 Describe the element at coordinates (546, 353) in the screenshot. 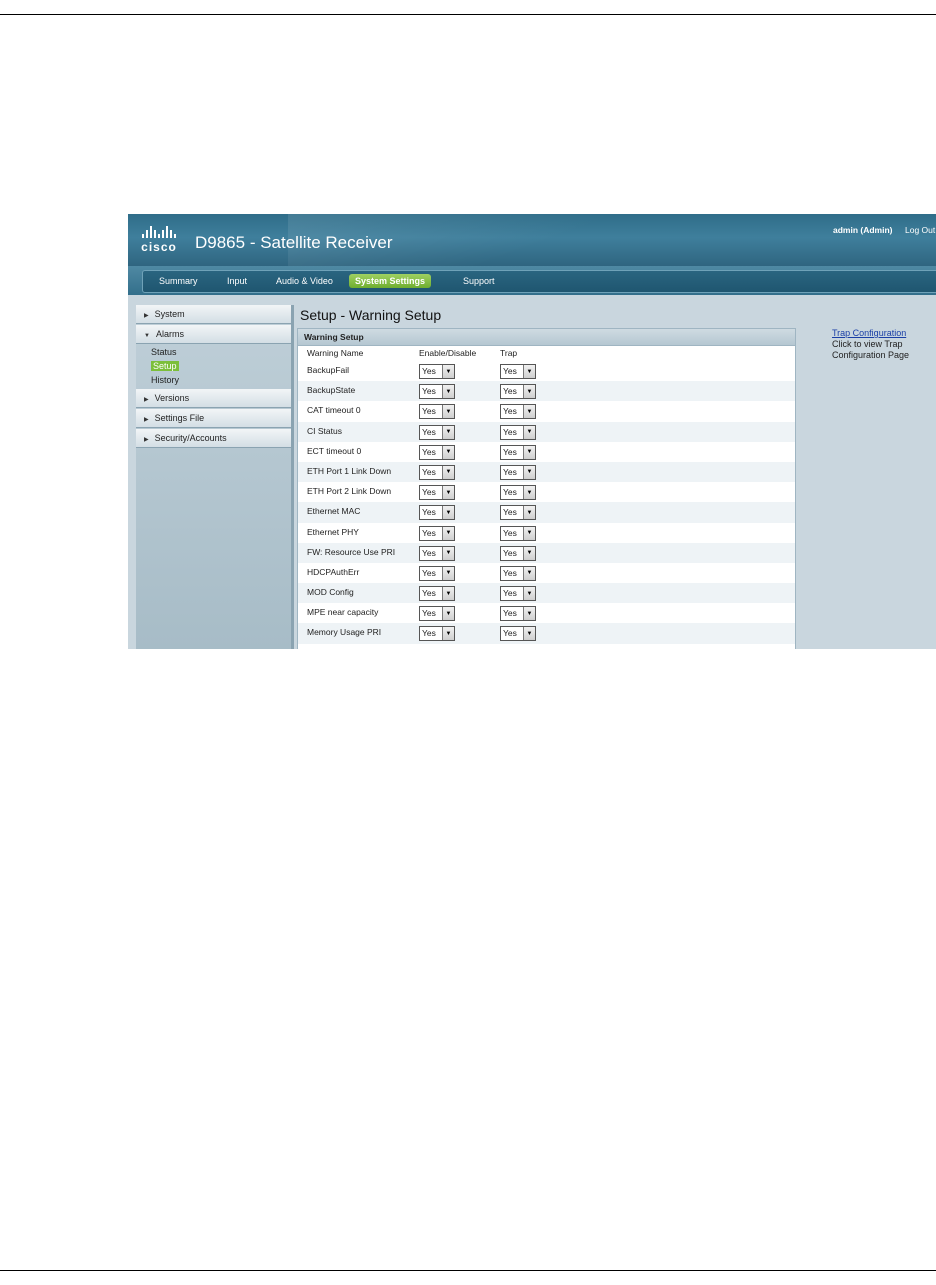

I see `table-header: Warning Name Enable/Disable Trap` at that location.